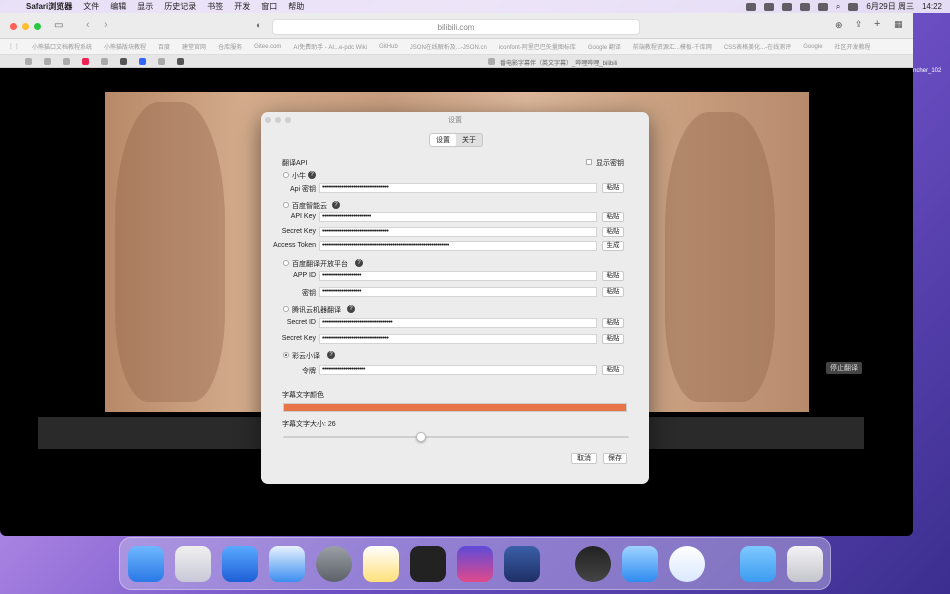 This screenshot has height=594, width=950. Describe the element at coordinates (62, 46) in the screenshot. I see `bookmark-item: 小熊猫口文档教程系统` at that location.